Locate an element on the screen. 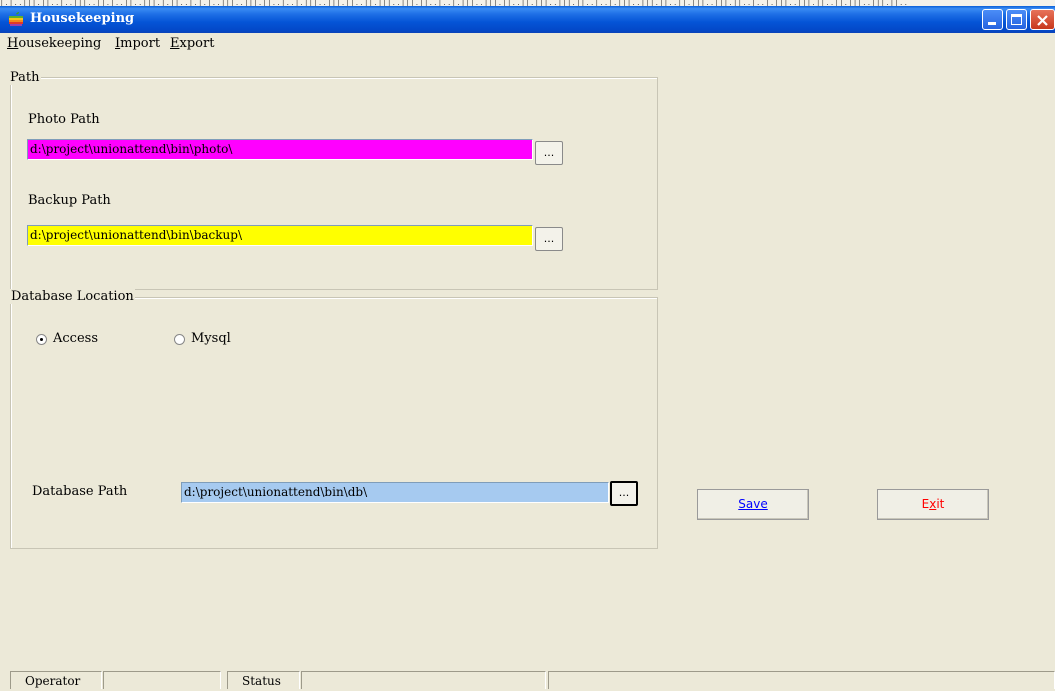 This screenshot has width=1055, height=691. database-group-legend: Database Location is located at coordinates (72, 296).